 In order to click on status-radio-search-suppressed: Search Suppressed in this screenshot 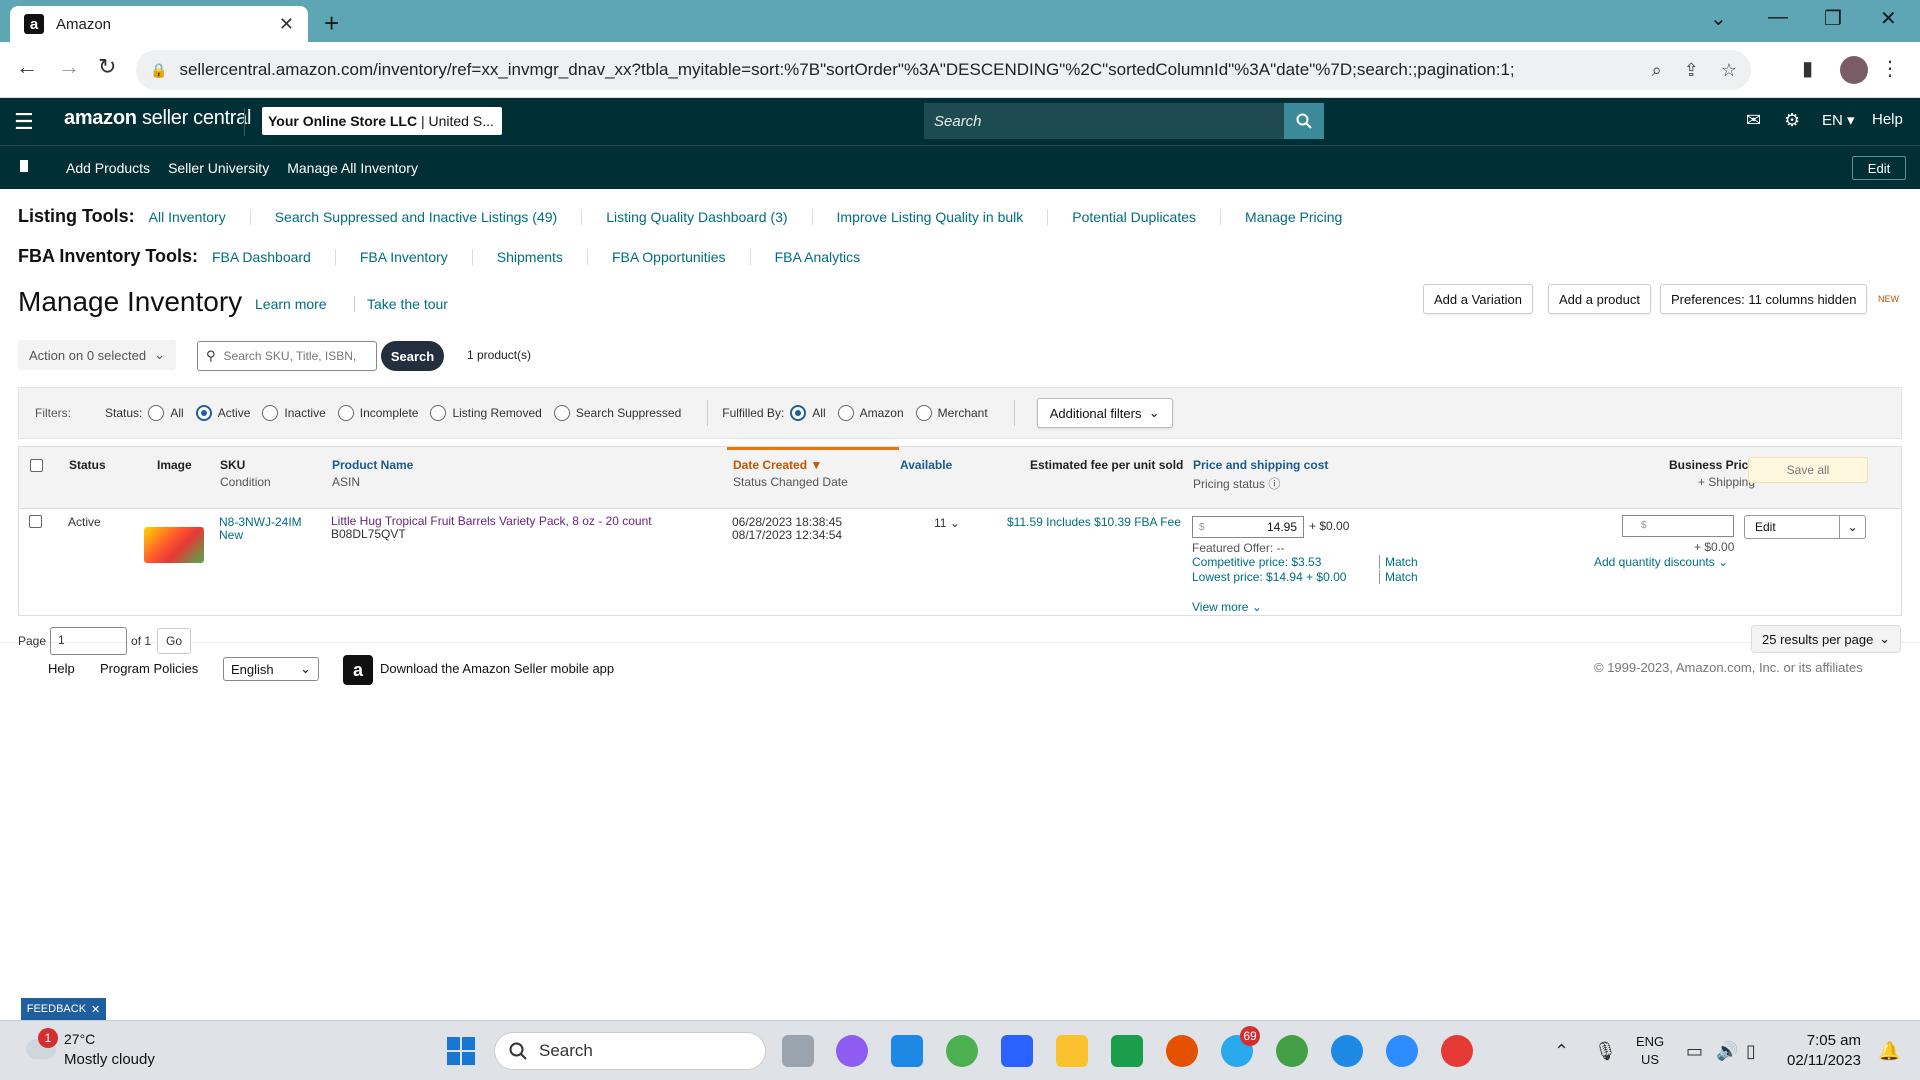, I will do `click(617, 413)`.